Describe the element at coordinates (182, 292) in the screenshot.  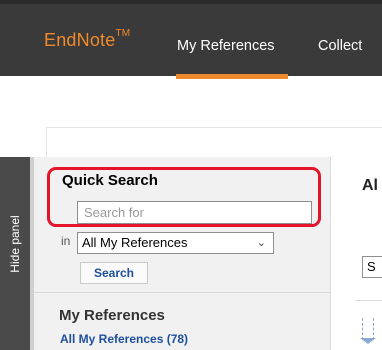
I see `panel-separator` at that location.